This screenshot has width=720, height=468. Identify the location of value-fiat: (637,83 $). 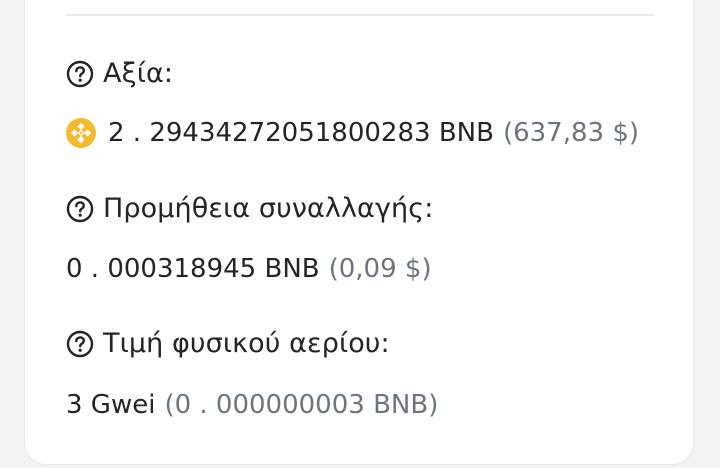
(571, 133).